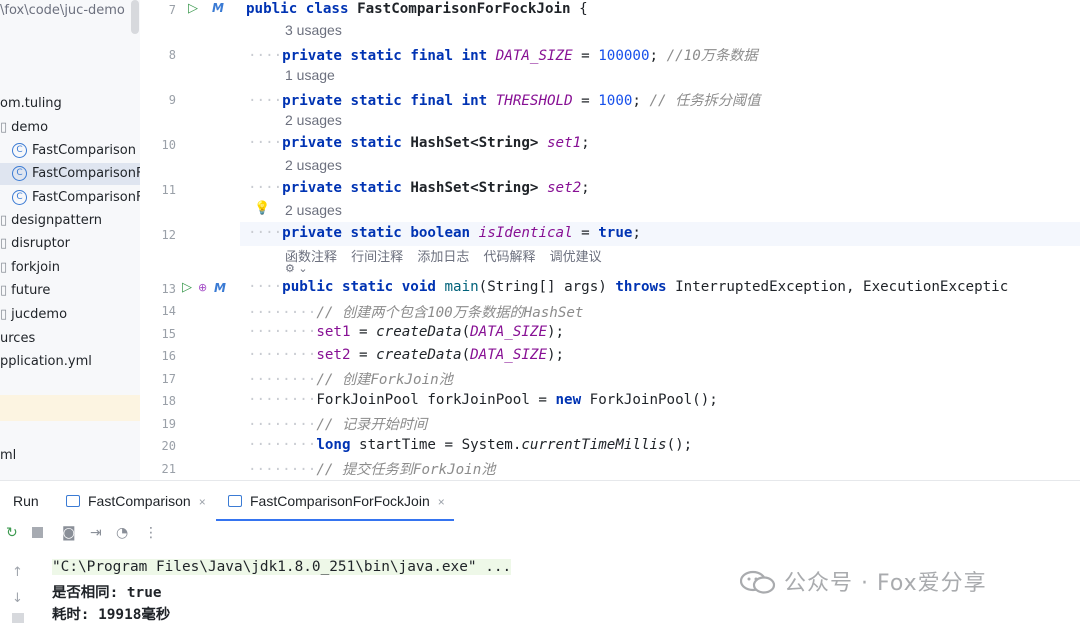 The image size is (1080, 624). I want to click on tree-item-label: FastComparisonFo, so click(86, 173).